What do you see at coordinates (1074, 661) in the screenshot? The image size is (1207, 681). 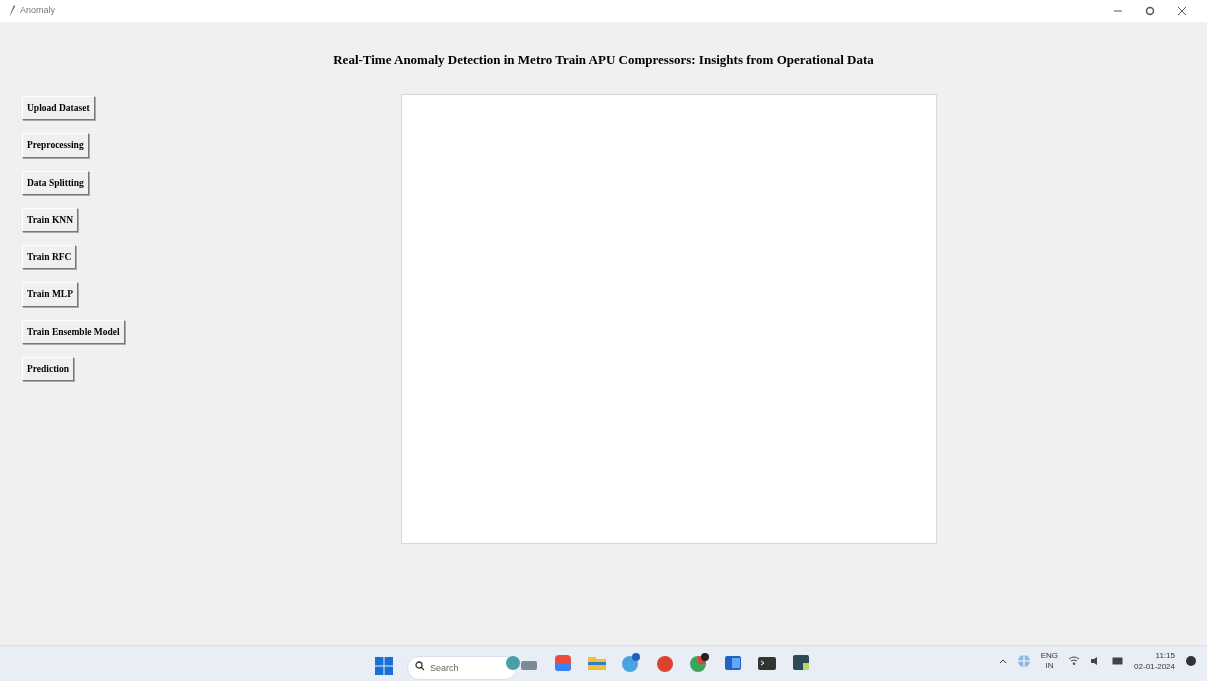 I see `wifi-icon` at bounding box center [1074, 661].